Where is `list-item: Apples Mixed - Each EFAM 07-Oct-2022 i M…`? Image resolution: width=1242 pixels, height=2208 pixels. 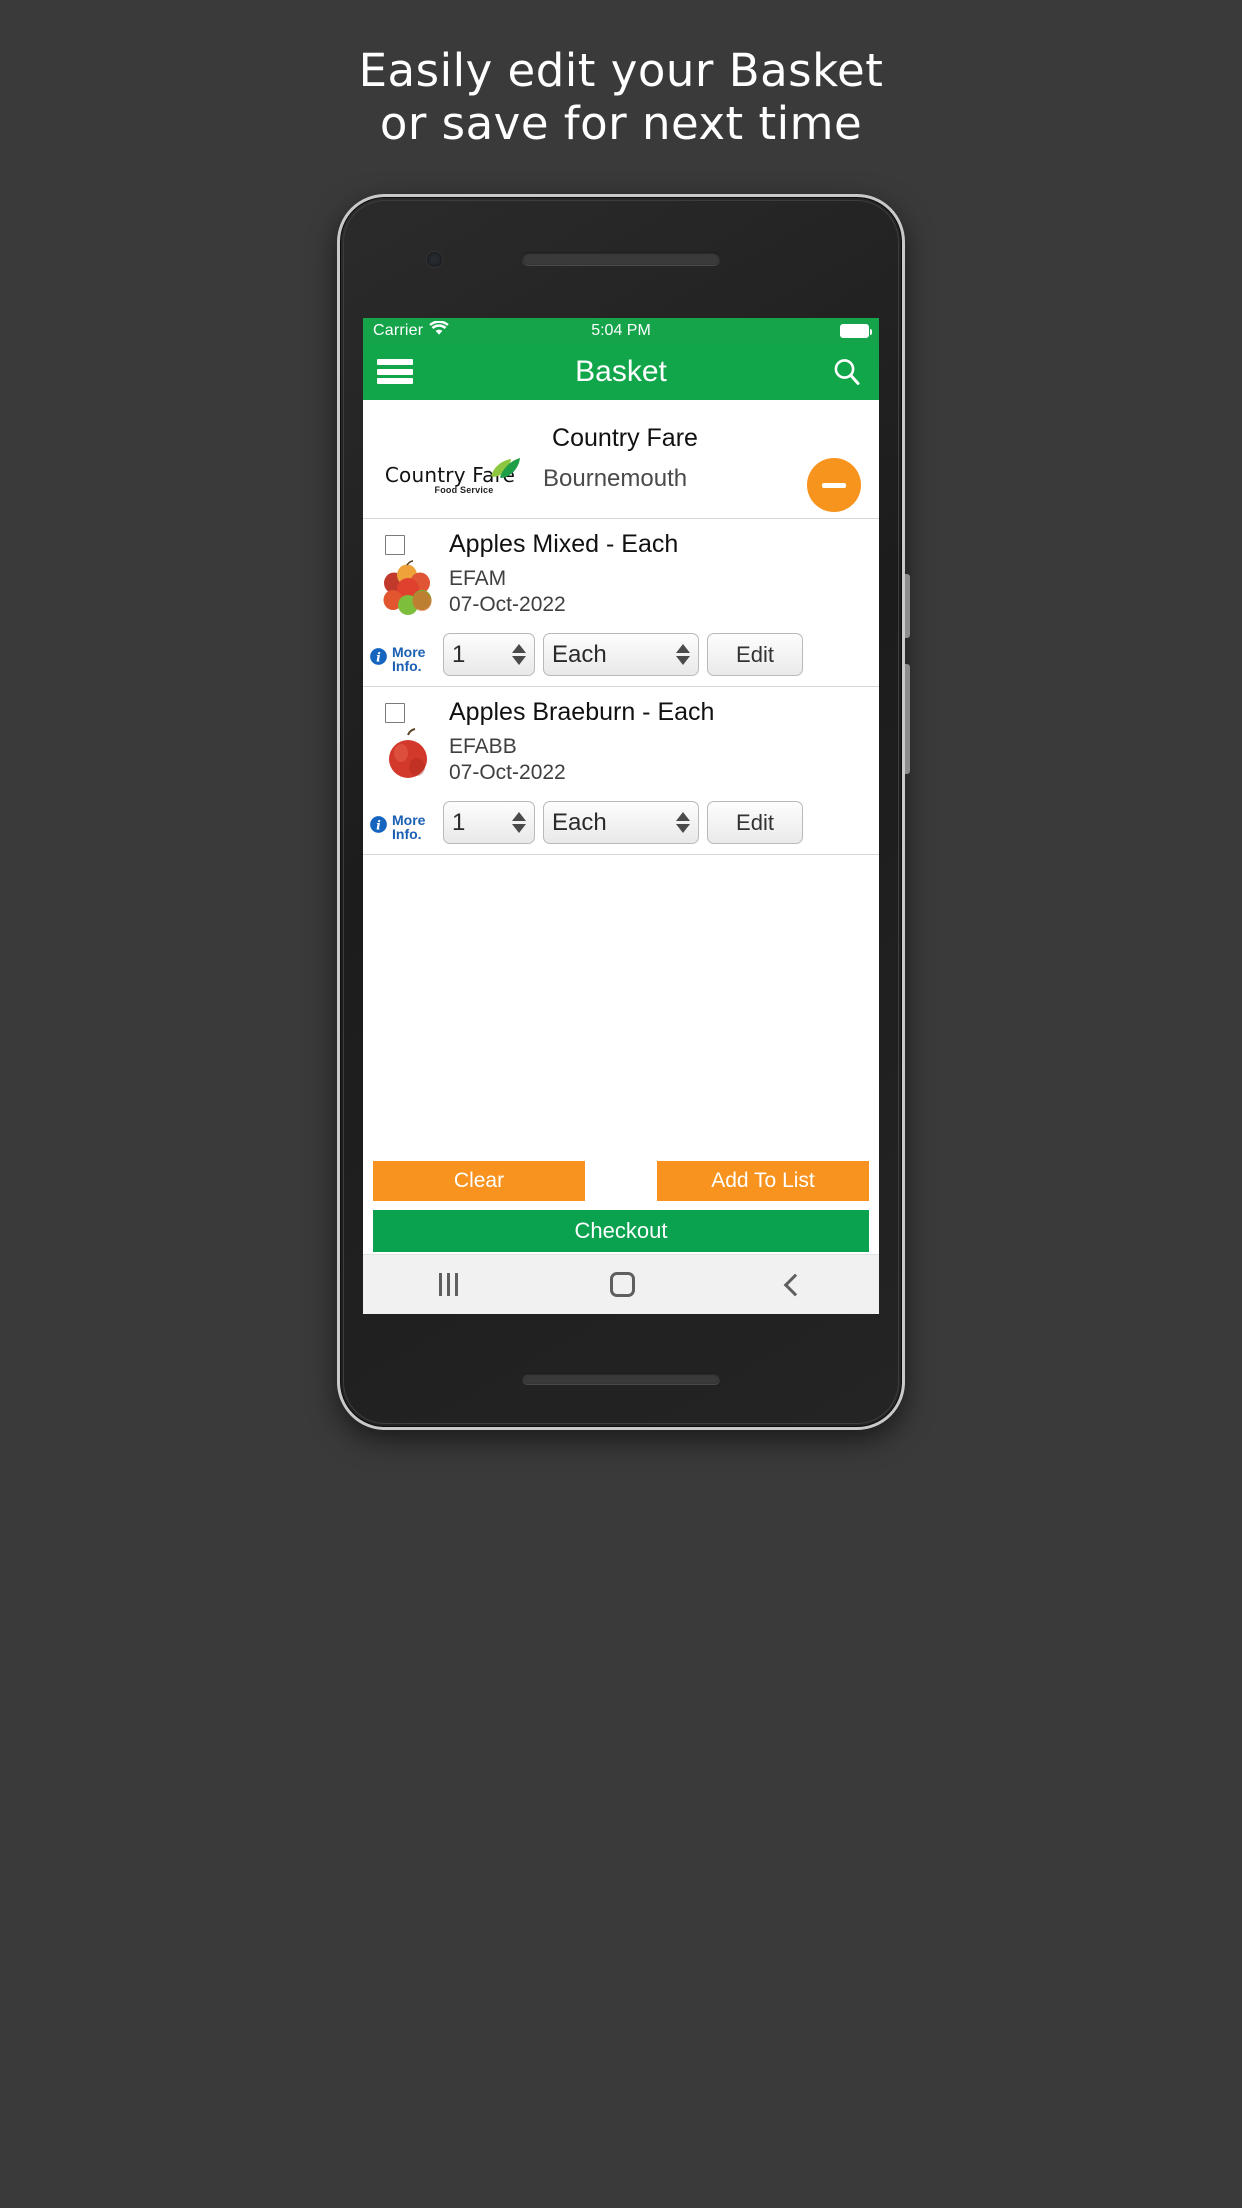 list-item: Apples Mixed - Each EFAM 07-Oct-2022 i M… is located at coordinates (621, 602).